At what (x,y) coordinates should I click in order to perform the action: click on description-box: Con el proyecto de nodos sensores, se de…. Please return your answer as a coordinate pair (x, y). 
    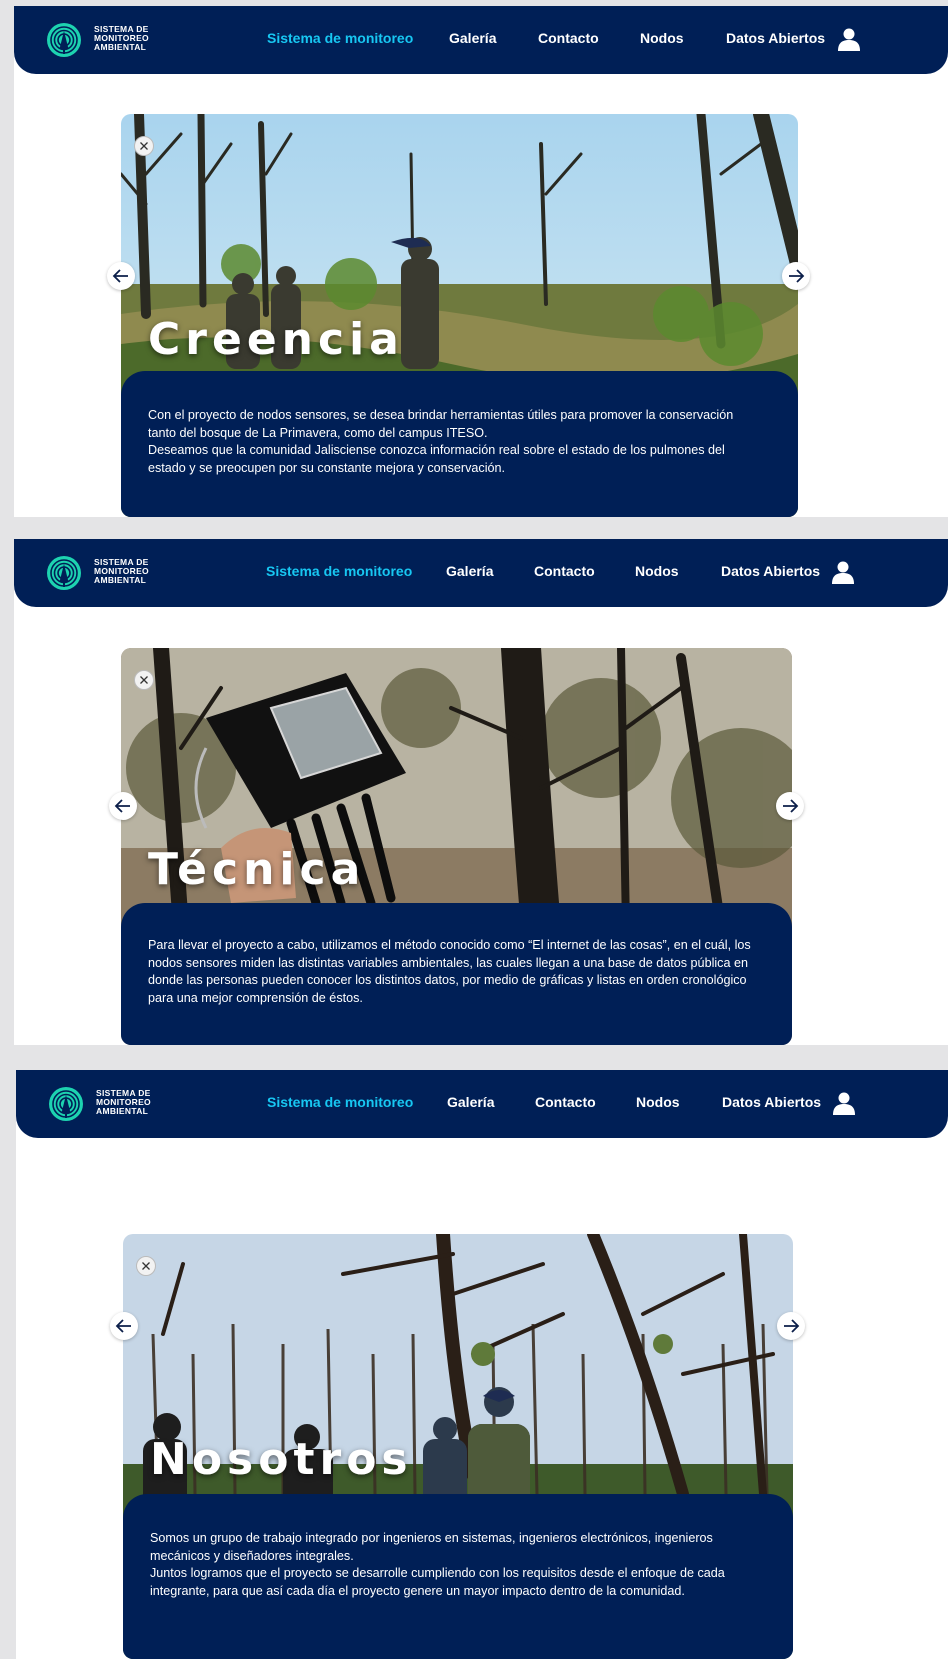
    Looking at the image, I should click on (459, 444).